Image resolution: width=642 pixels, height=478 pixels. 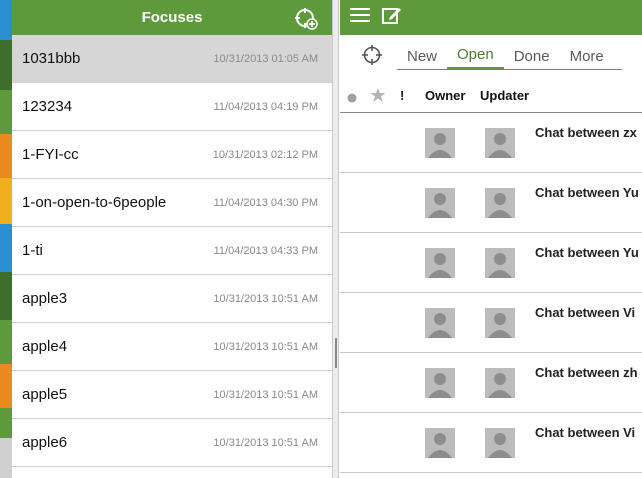 I want to click on focus-name: 1031bbb, so click(x=51, y=58).